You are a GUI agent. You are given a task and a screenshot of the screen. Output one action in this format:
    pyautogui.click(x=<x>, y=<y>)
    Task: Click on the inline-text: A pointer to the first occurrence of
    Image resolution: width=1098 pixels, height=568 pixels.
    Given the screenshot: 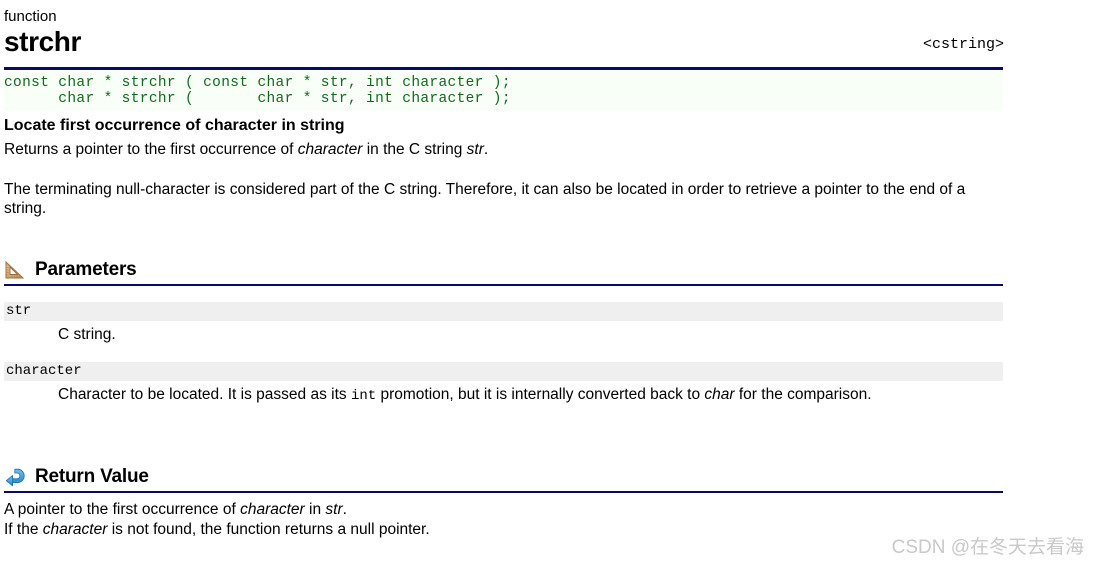 What is the action you would take?
    pyautogui.click(x=122, y=509)
    